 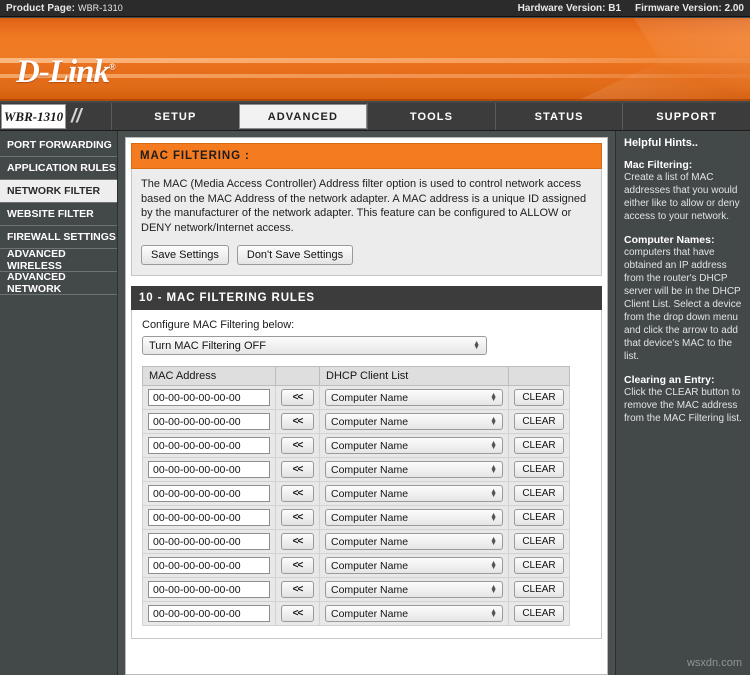 What do you see at coordinates (64, 8) in the screenshot?
I see `product-page-label: Product Page: WBR-1310` at bounding box center [64, 8].